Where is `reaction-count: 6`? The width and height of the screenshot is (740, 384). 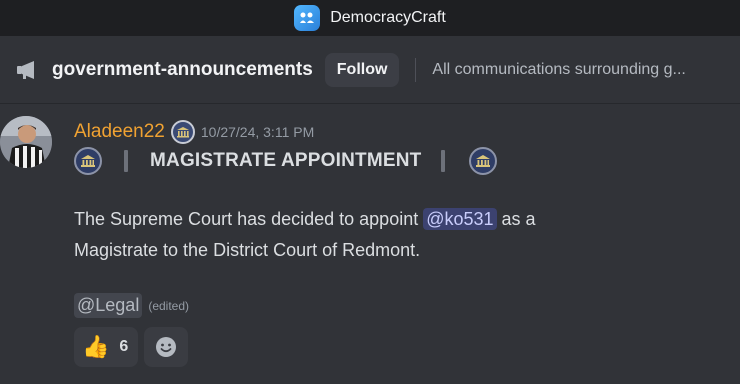
reaction-count: 6 is located at coordinates (124, 346).